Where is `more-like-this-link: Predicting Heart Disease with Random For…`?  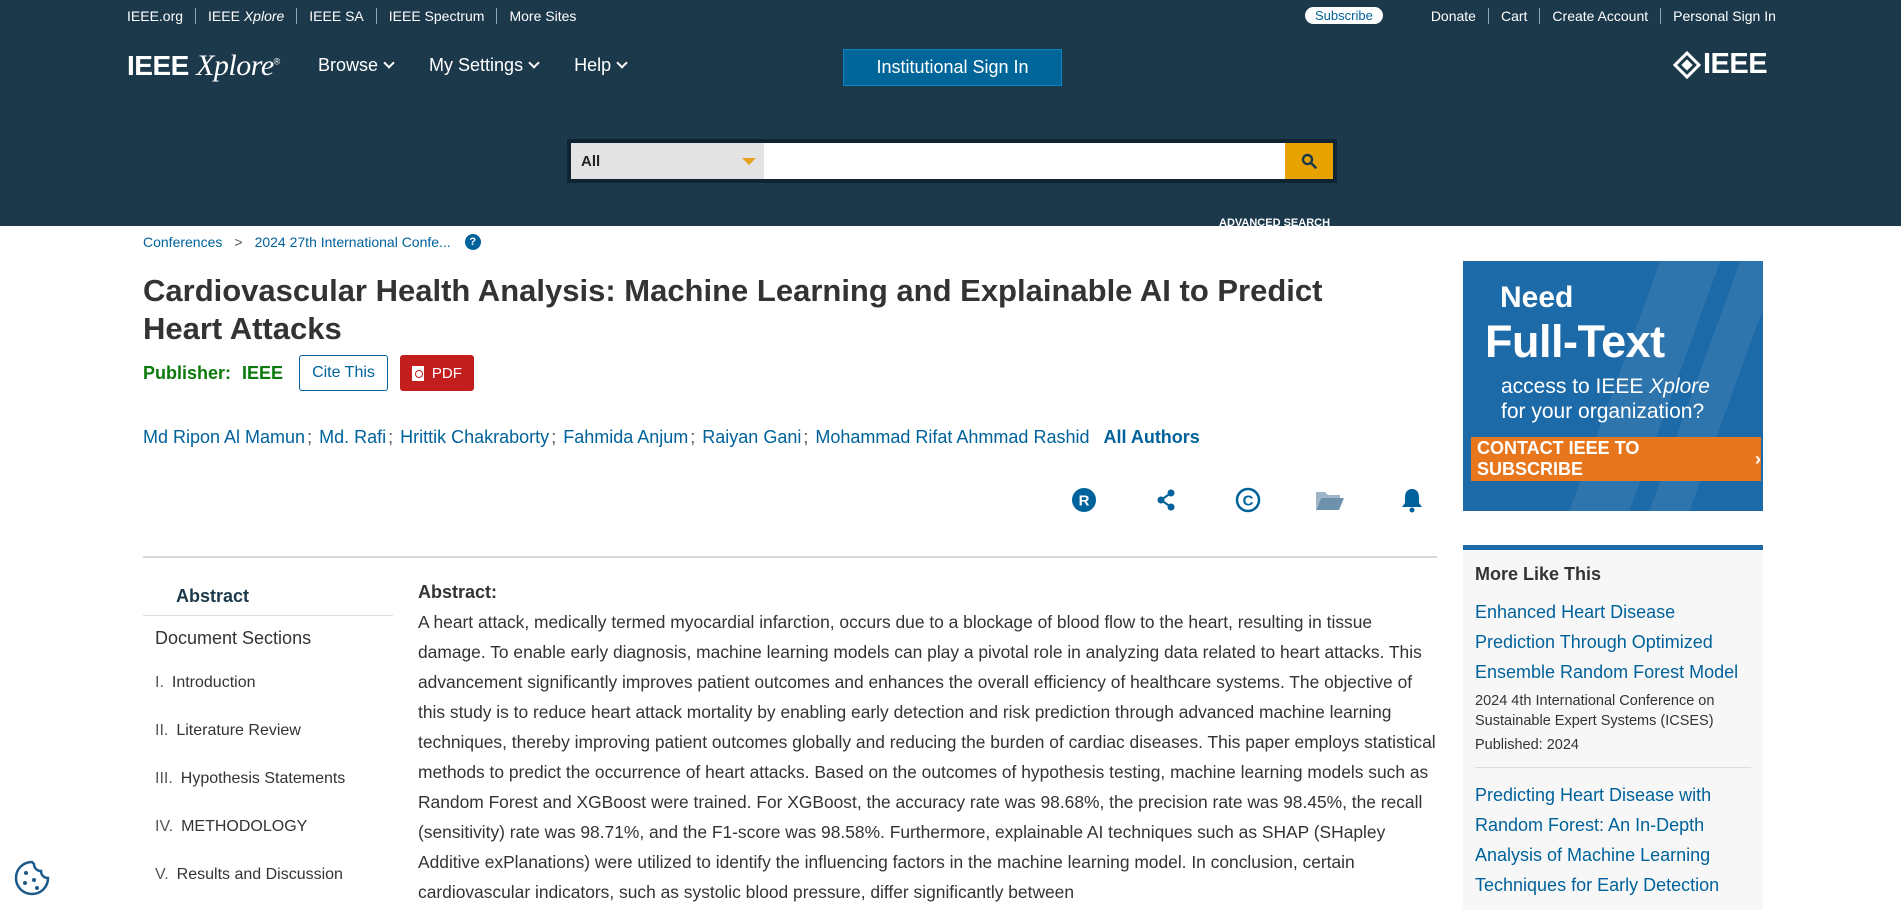 more-like-this-link: Predicting Heart Disease with Random For… is located at coordinates (1613, 840).